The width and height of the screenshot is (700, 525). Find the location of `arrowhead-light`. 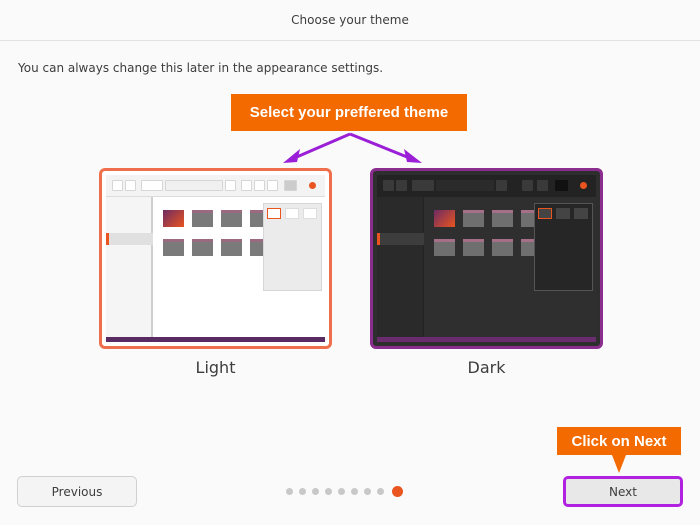

arrowhead-light is located at coordinates (291, 156).